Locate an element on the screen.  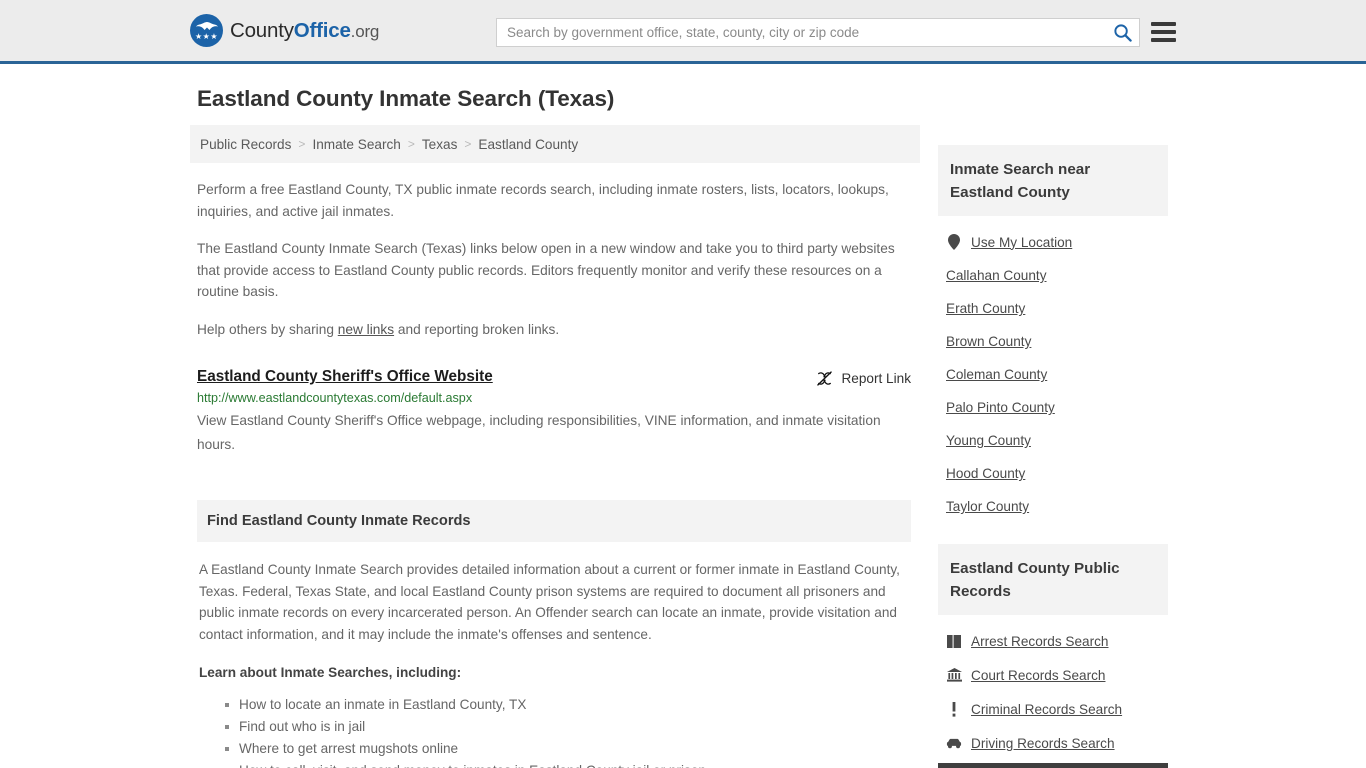
page-title: Eastland County Inmate Search (Texas) is located at coordinates (406, 98).